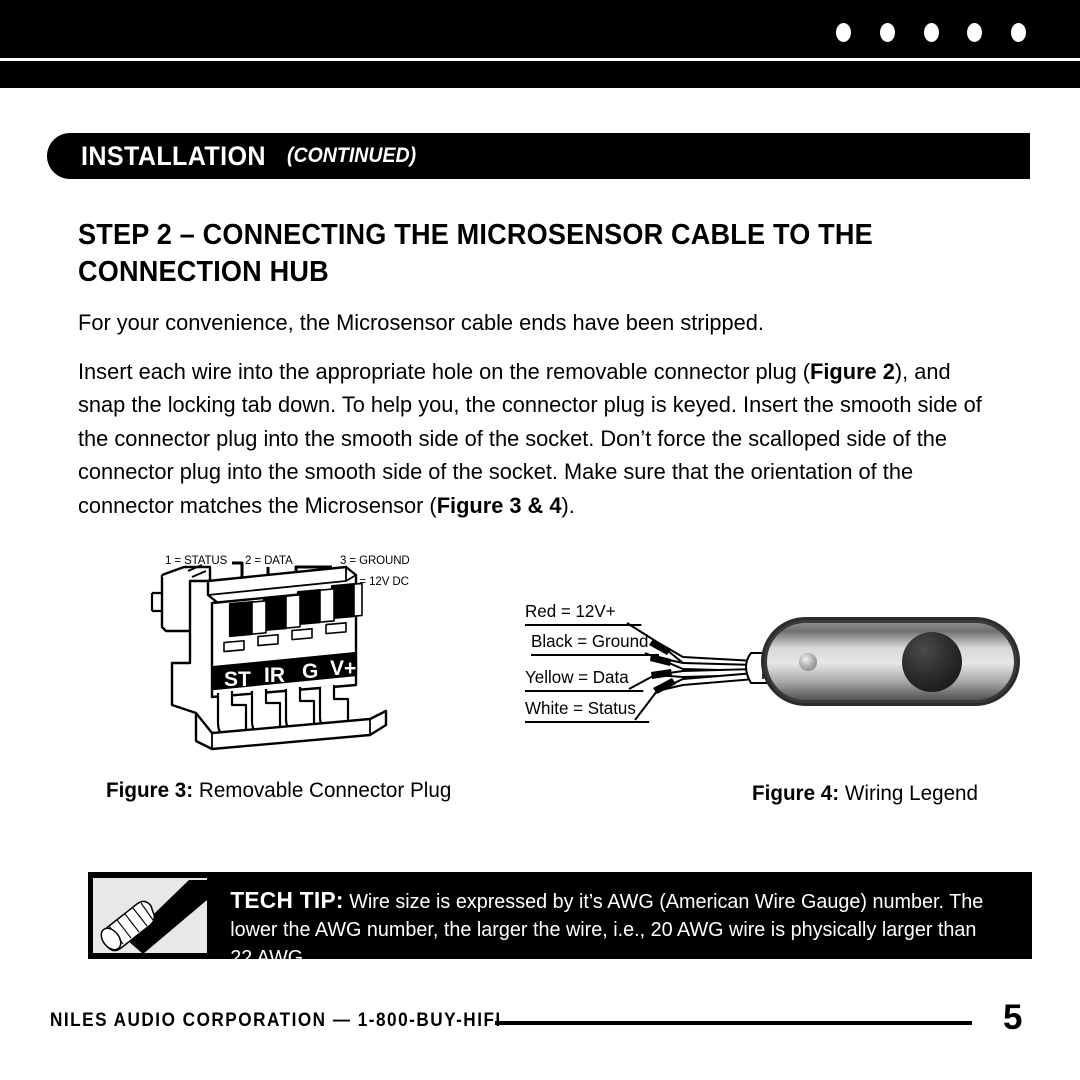 This screenshot has width=1080, height=1080. I want to click on sensor-led-icon, so click(808, 662).